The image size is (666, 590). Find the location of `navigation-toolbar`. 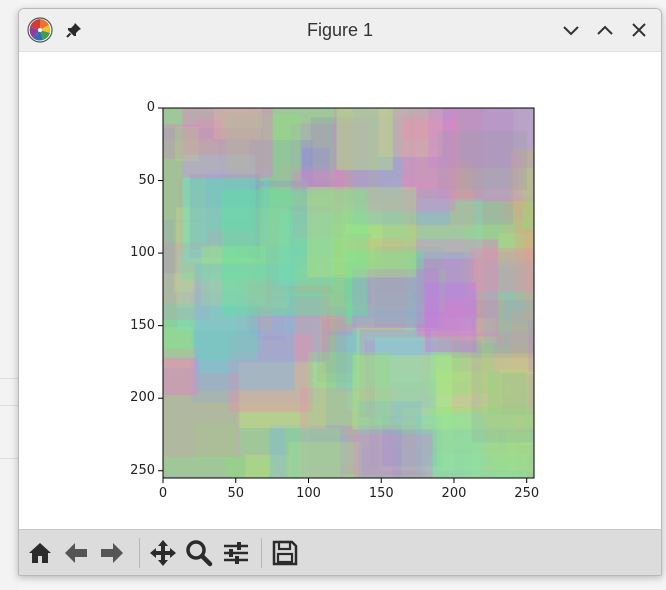

navigation-toolbar is located at coordinates (340, 552).